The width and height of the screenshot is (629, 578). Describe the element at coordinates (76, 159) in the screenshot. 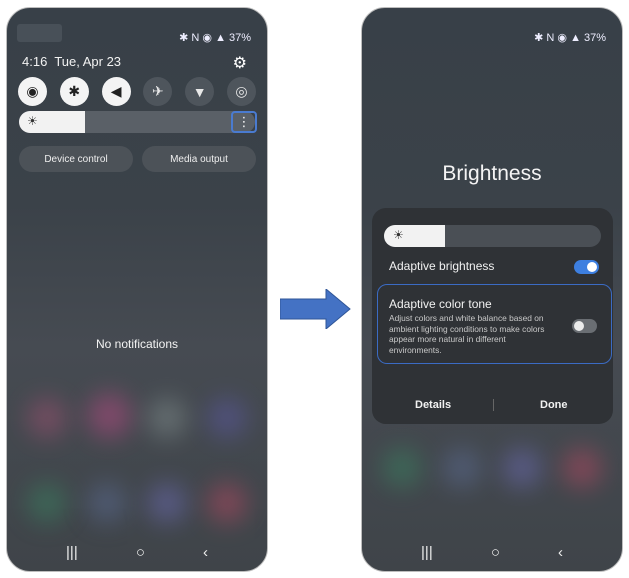

I see `device-control-button: Device control` at that location.